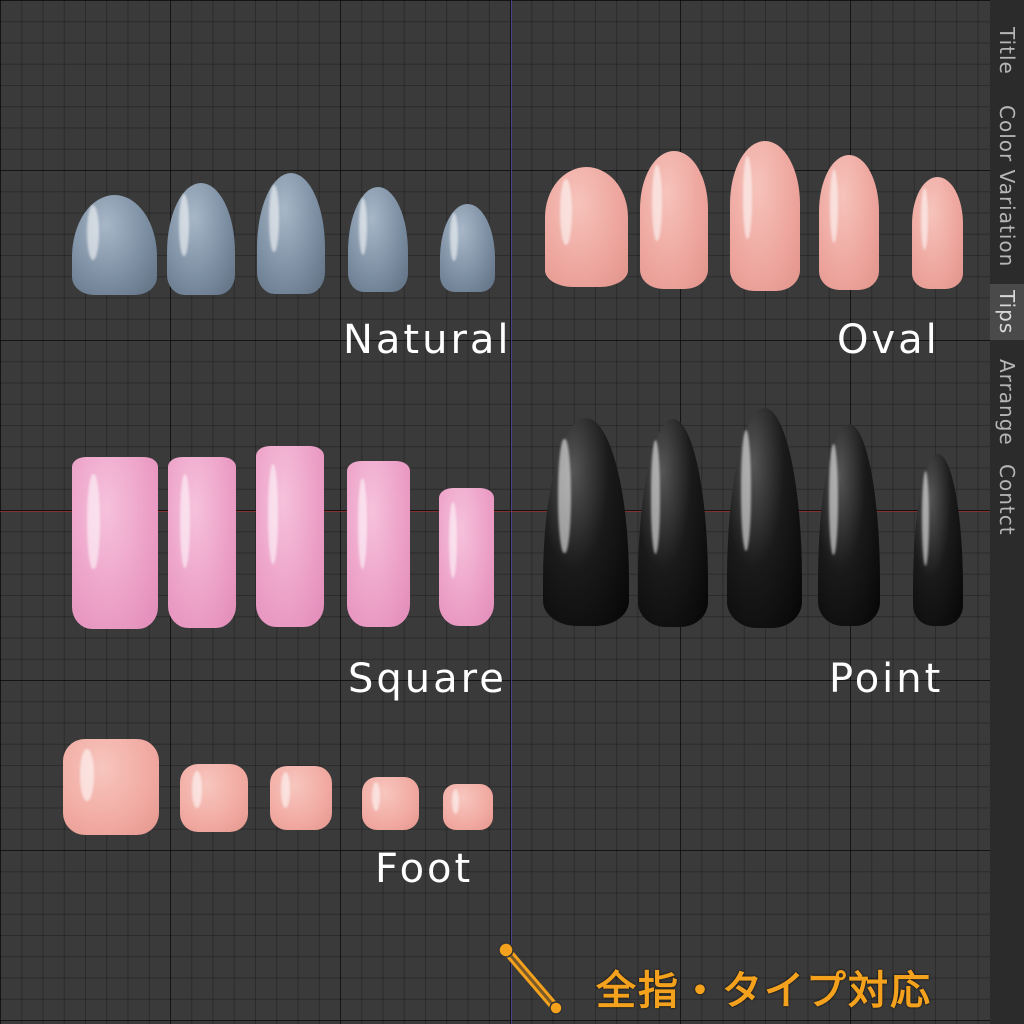 The image size is (1024, 1024). I want to click on group-label-foot: Foot, so click(424, 869).